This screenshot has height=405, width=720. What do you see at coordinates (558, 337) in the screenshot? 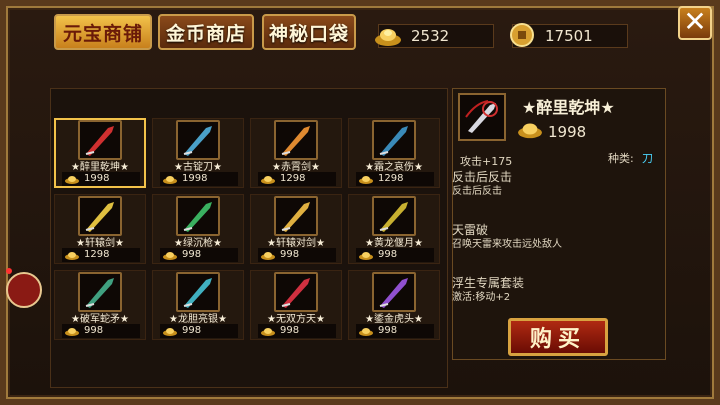
I see `buy-button: 购买` at bounding box center [558, 337].